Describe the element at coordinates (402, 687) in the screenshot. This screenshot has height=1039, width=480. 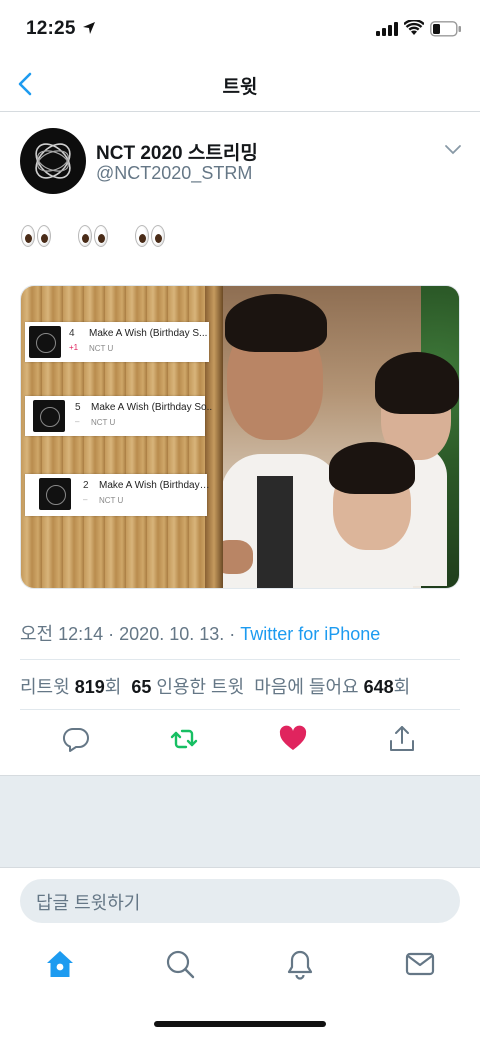
I see `likes-unit: 회` at that location.